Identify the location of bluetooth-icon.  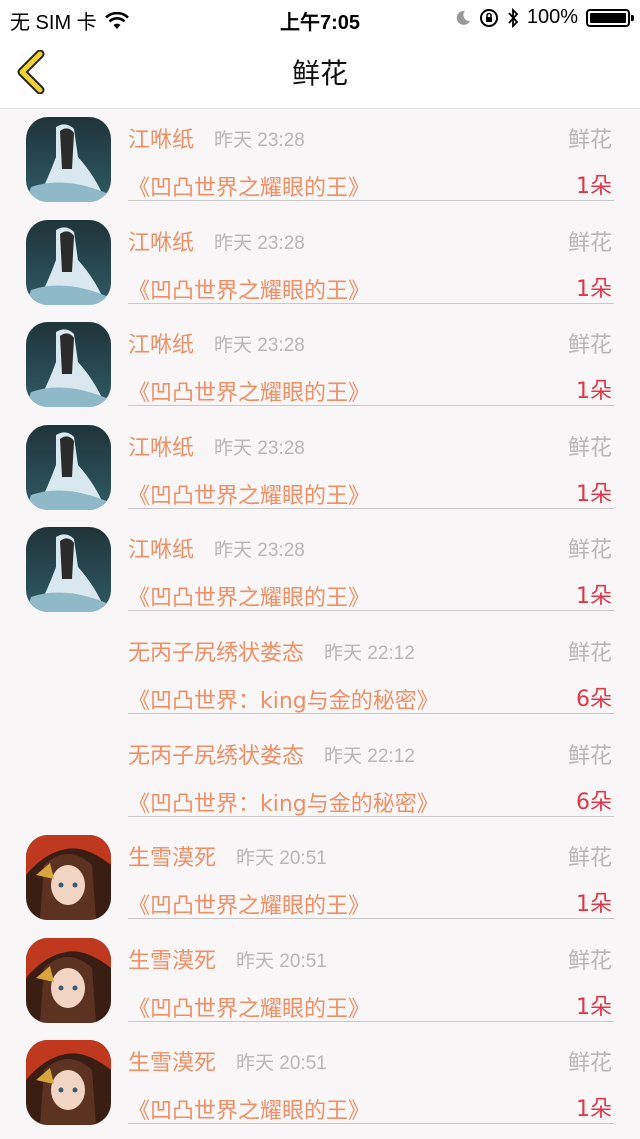
(513, 17).